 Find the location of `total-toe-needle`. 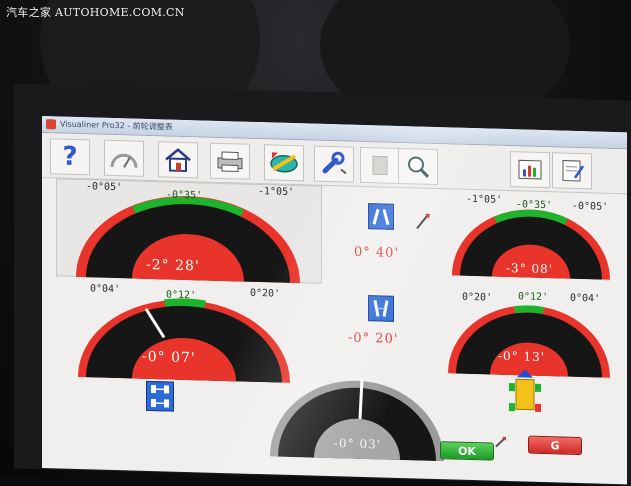

total-toe-needle is located at coordinates (362, 400).